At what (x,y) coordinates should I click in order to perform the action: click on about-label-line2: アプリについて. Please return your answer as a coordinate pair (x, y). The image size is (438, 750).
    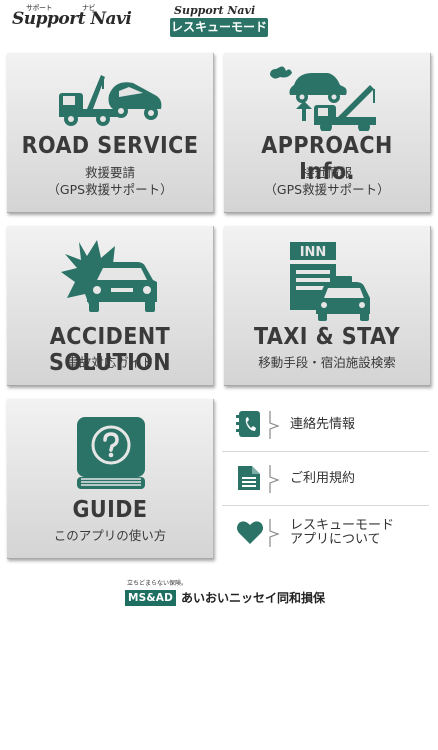
    Looking at the image, I should click on (335, 539).